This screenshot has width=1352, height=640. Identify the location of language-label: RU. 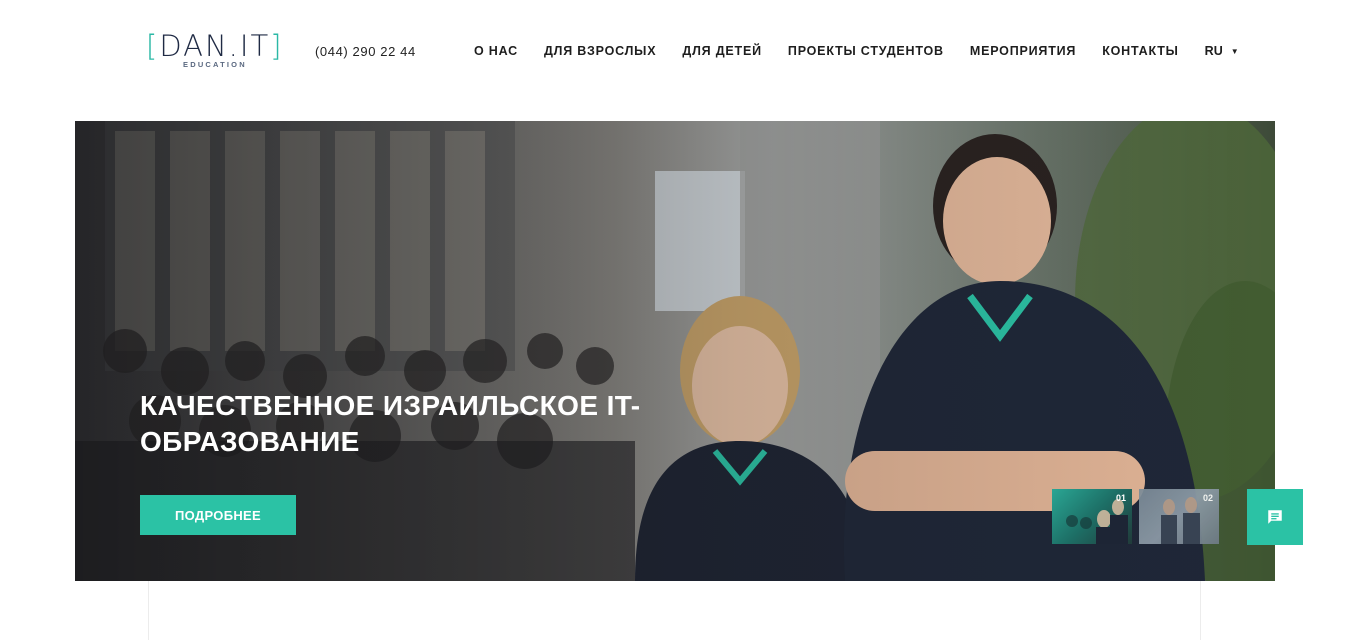
(1213, 51).